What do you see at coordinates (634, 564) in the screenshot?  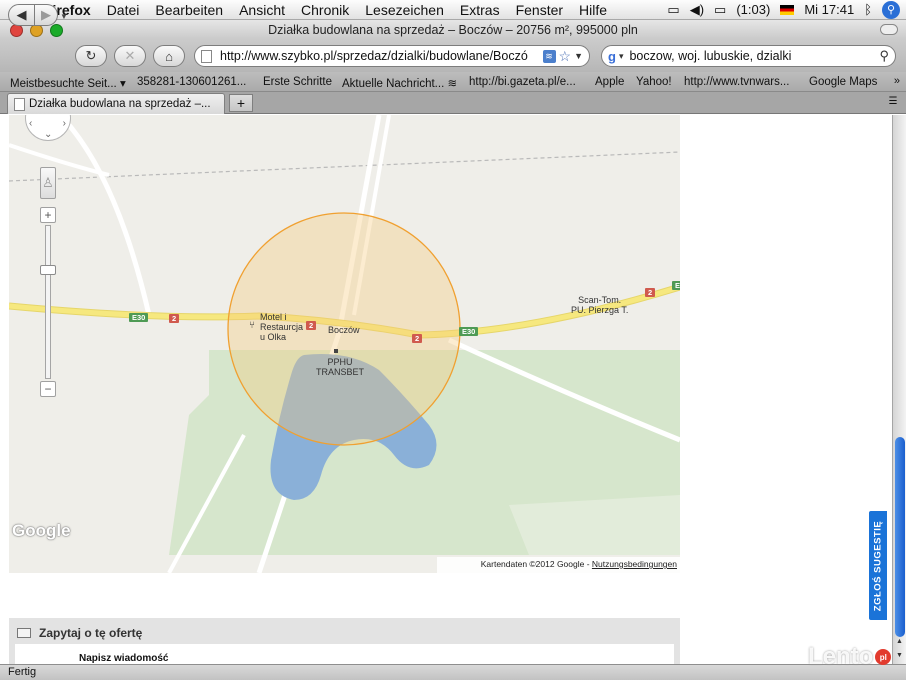 I see `terms-of-use-link: Nutzungsbedingungen` at bounding box center [634, 564].